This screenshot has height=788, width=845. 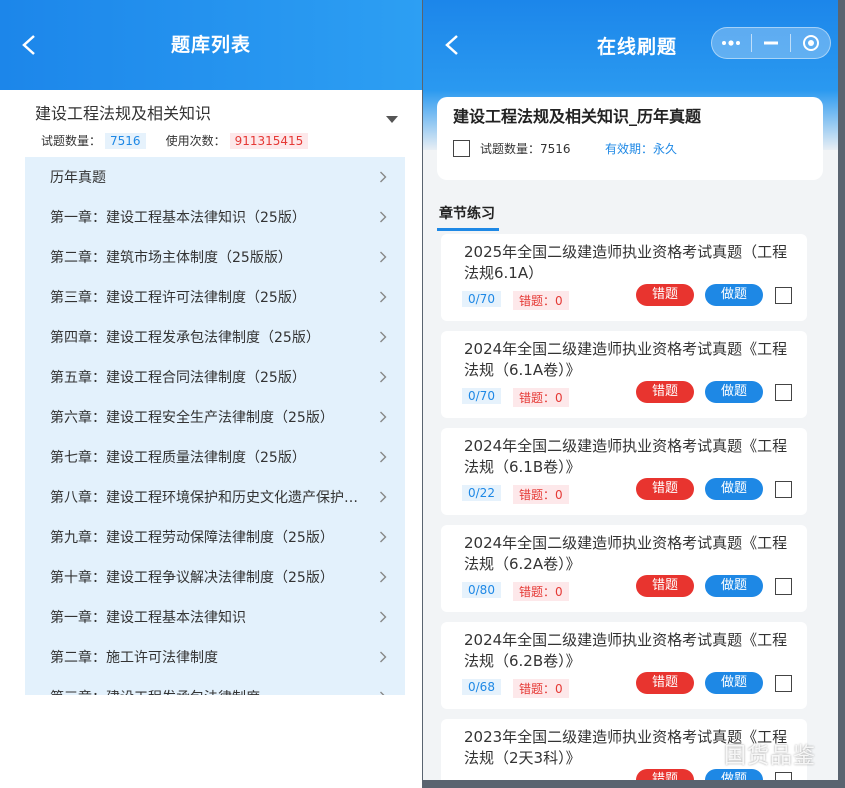 I want to click on subject-name: 建设工程法规及相关知识, so click(x=123, y=113).